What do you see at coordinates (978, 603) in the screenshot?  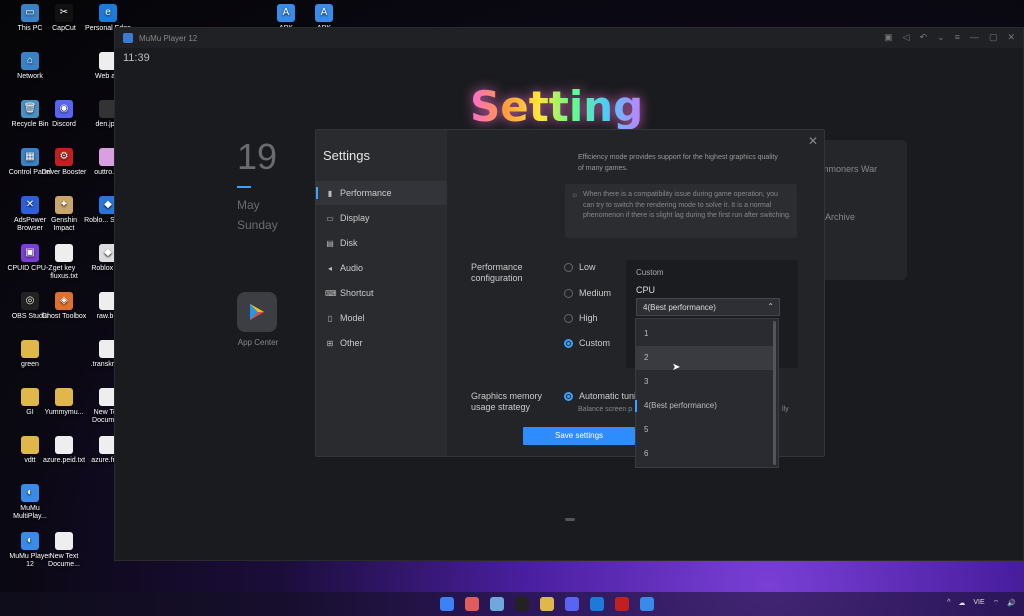 I see `tray-item: VIE` at bounding box center [978, 603].